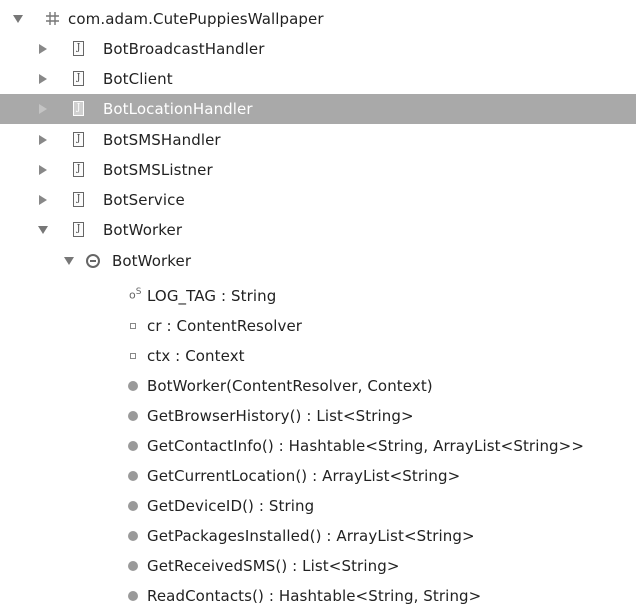 Image resolution: width=636 pixels, height=613 pixels. I want to click on file-label: BotService, so click(144, 200).